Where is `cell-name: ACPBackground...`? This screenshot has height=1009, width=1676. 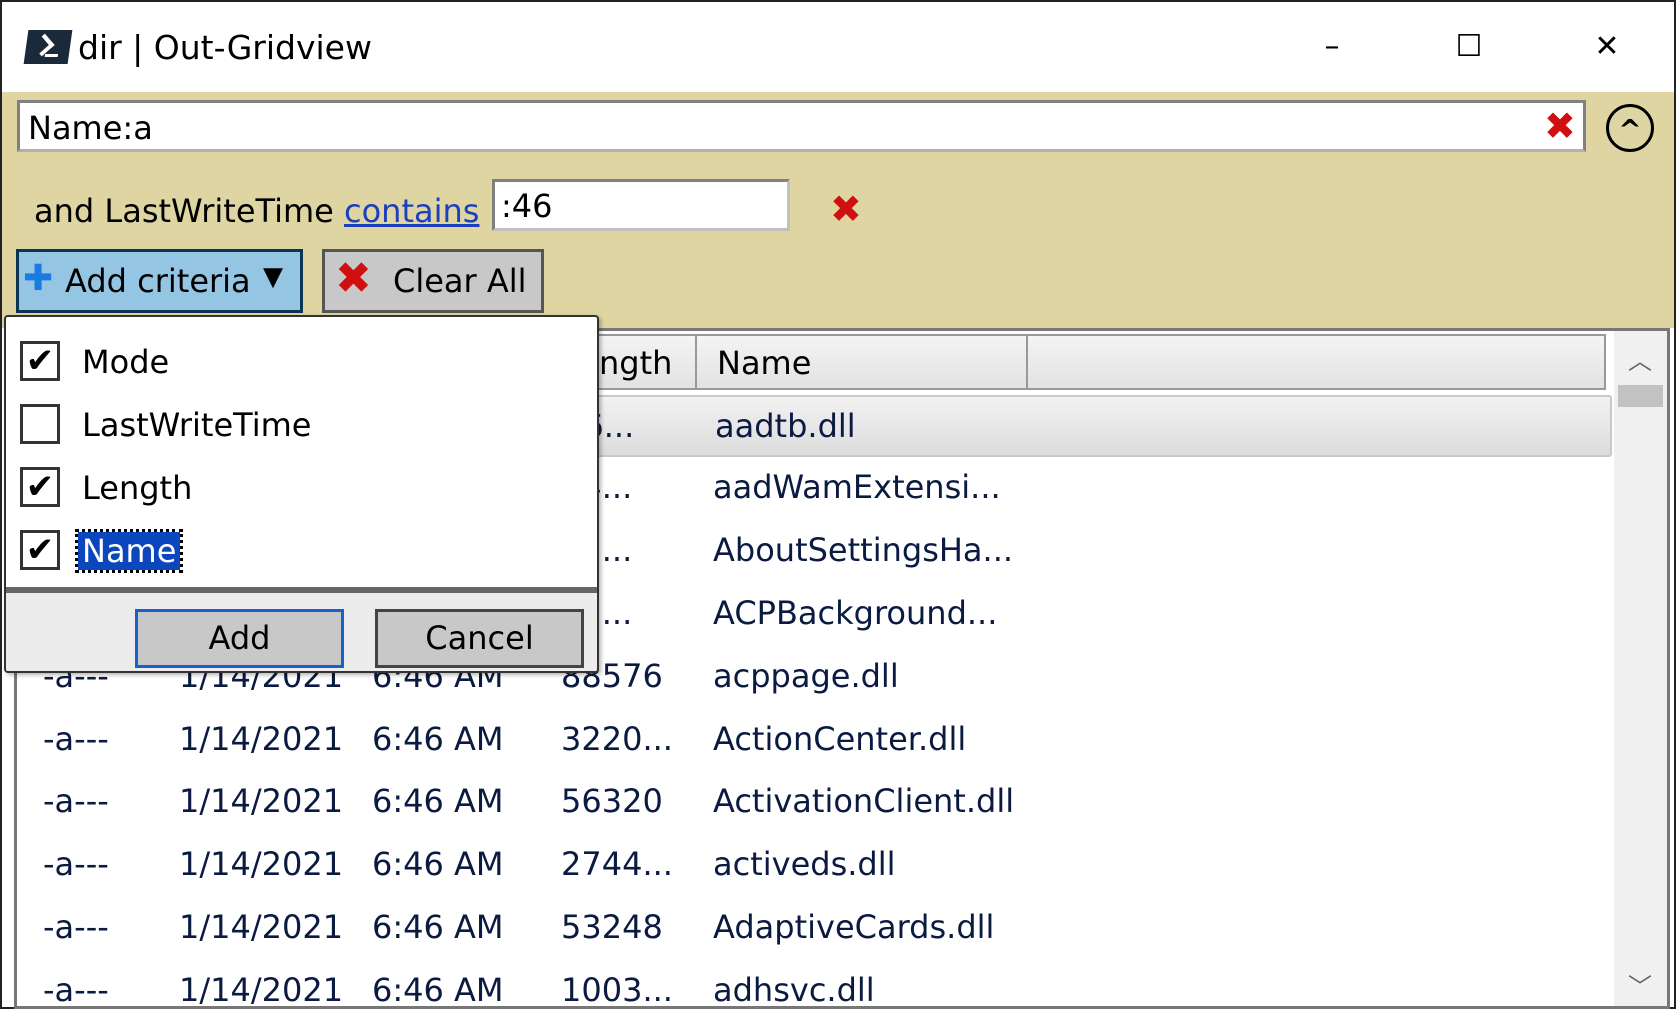
cell-name: ACPBackground... is located at coordinates (855, 612).